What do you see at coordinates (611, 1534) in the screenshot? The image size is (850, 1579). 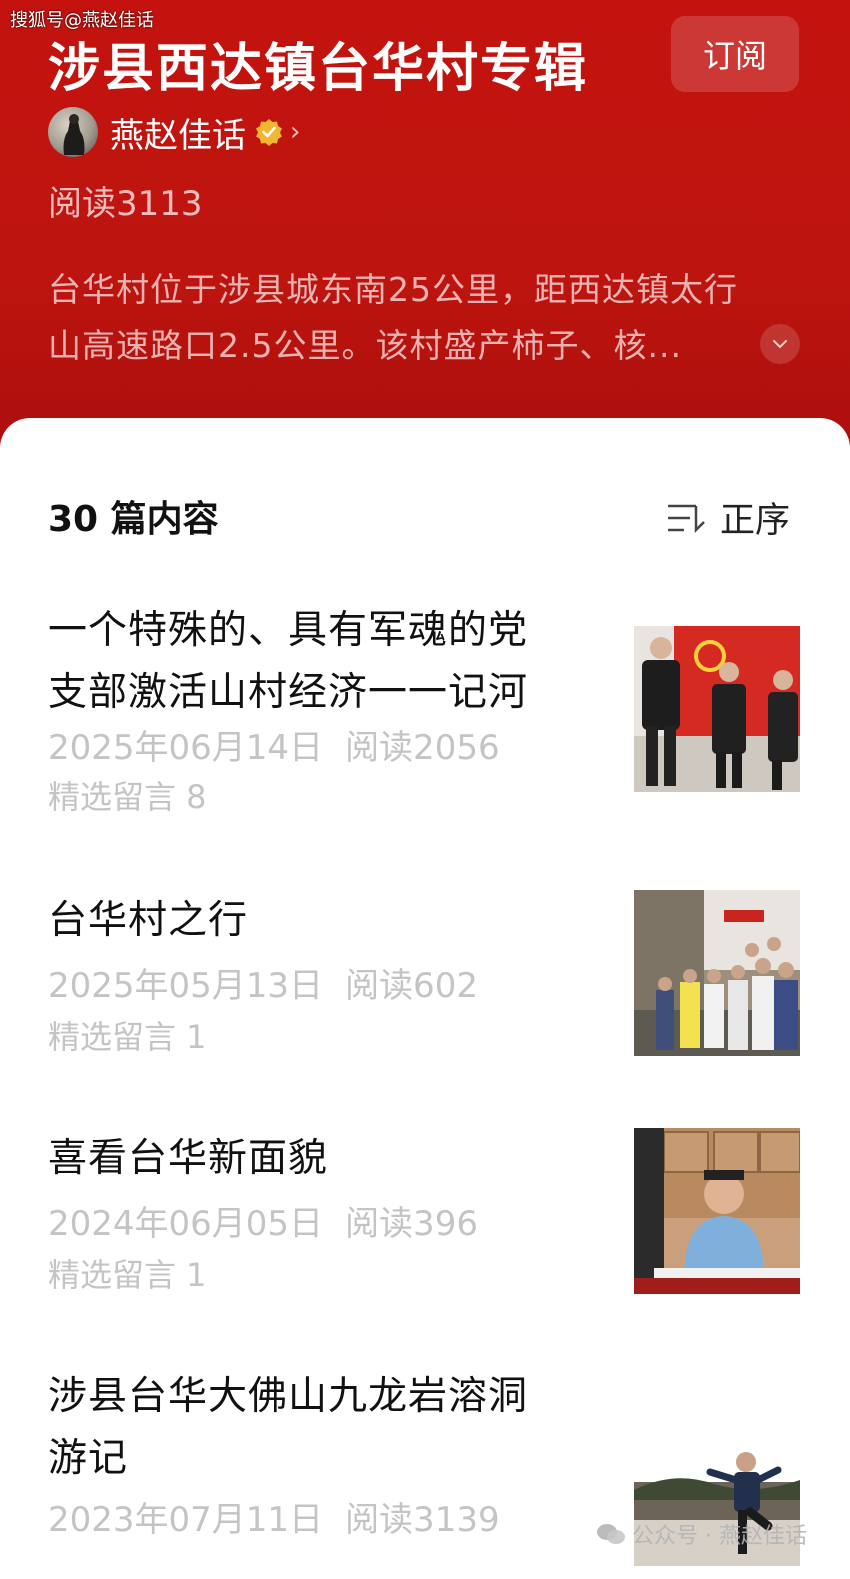 I see `wechat-icon` at bounding box center [611, 1534].